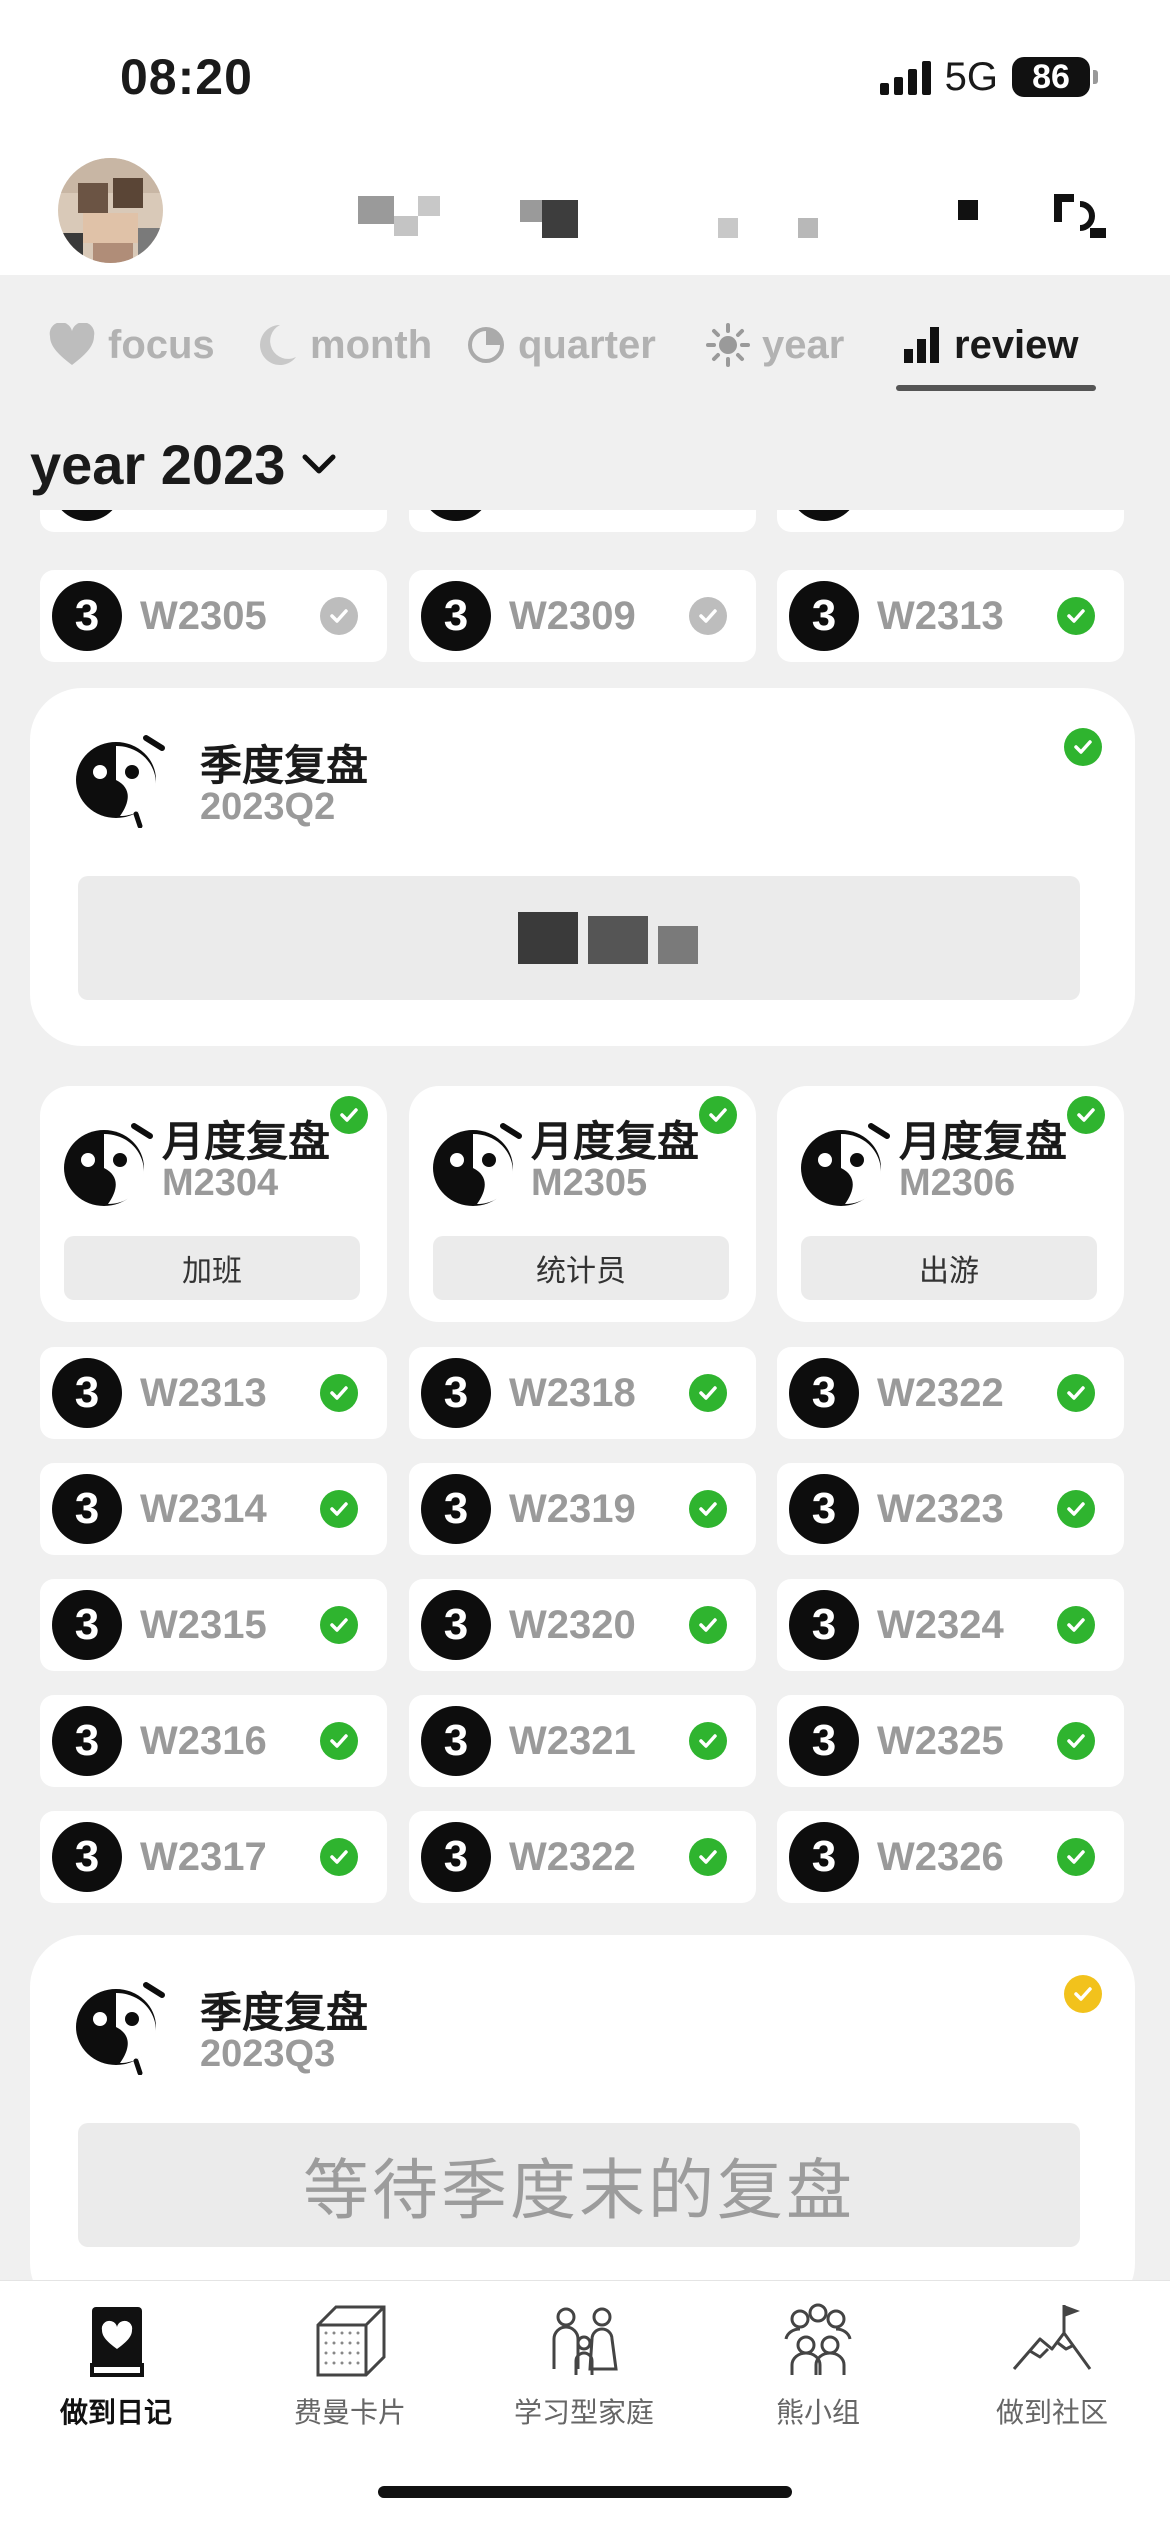 The image size is (1170, 2532). What do you see at coordinates (905, 77) in the screenshot?
I see `signal-icon` at bounding box center [905, 77].